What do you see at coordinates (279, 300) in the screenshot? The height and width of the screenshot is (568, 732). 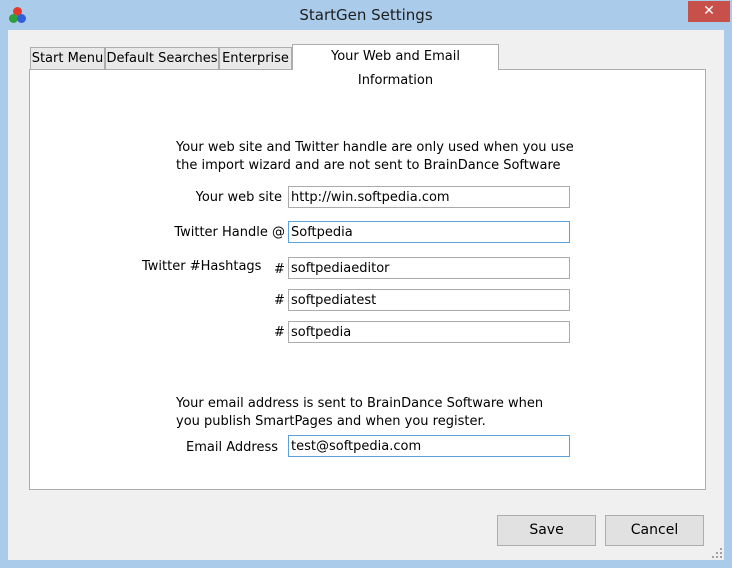 I see `hash-symbol-2: #` at bounding box center [279, 300].